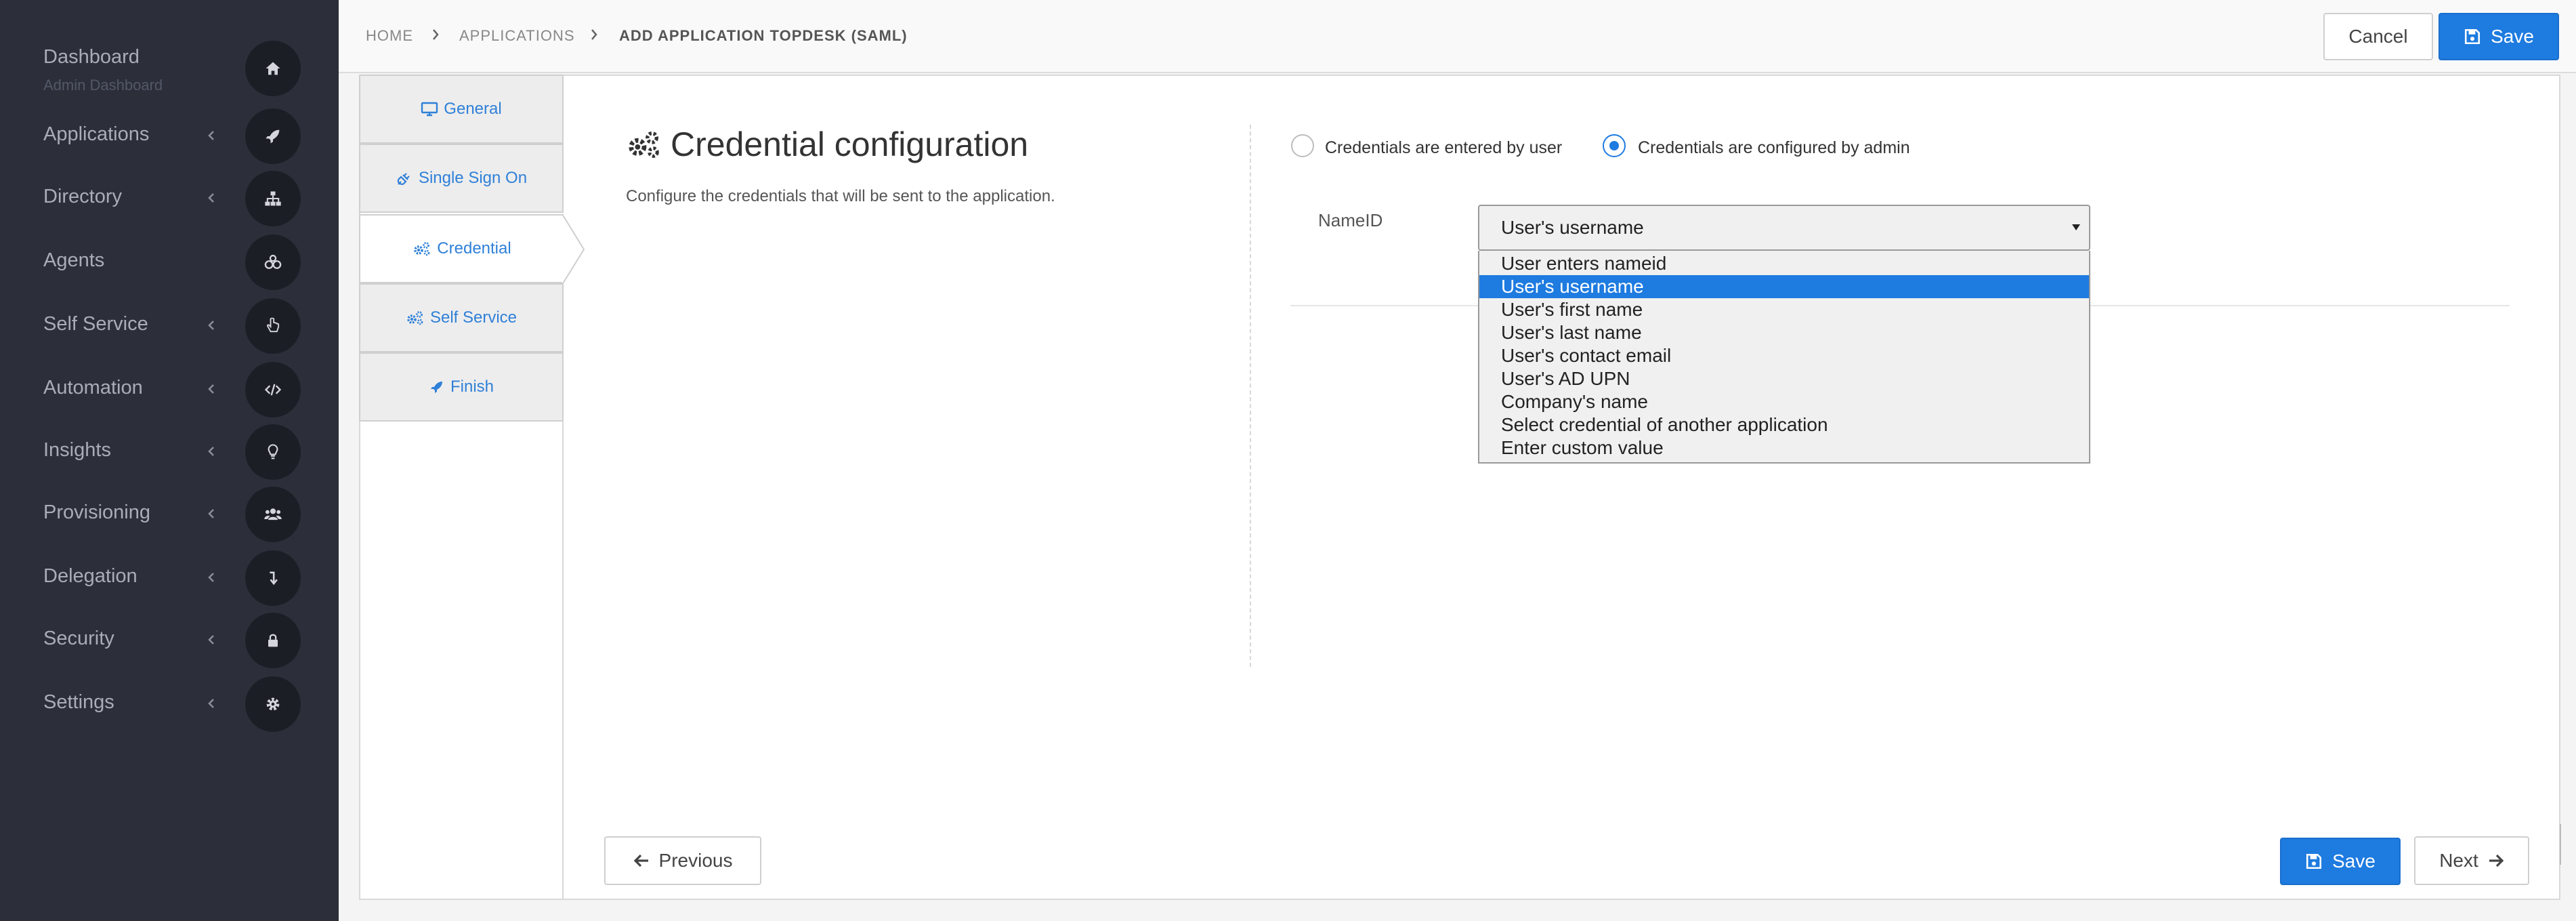 The width and height of the screenshot is (2576, 921). What do you see at coordinates (763, 35) in the screenshot?
I see `breadcrumb-current: ADD APPLICATION TOPDESK (SAML)` at bounding box center [763, 35].